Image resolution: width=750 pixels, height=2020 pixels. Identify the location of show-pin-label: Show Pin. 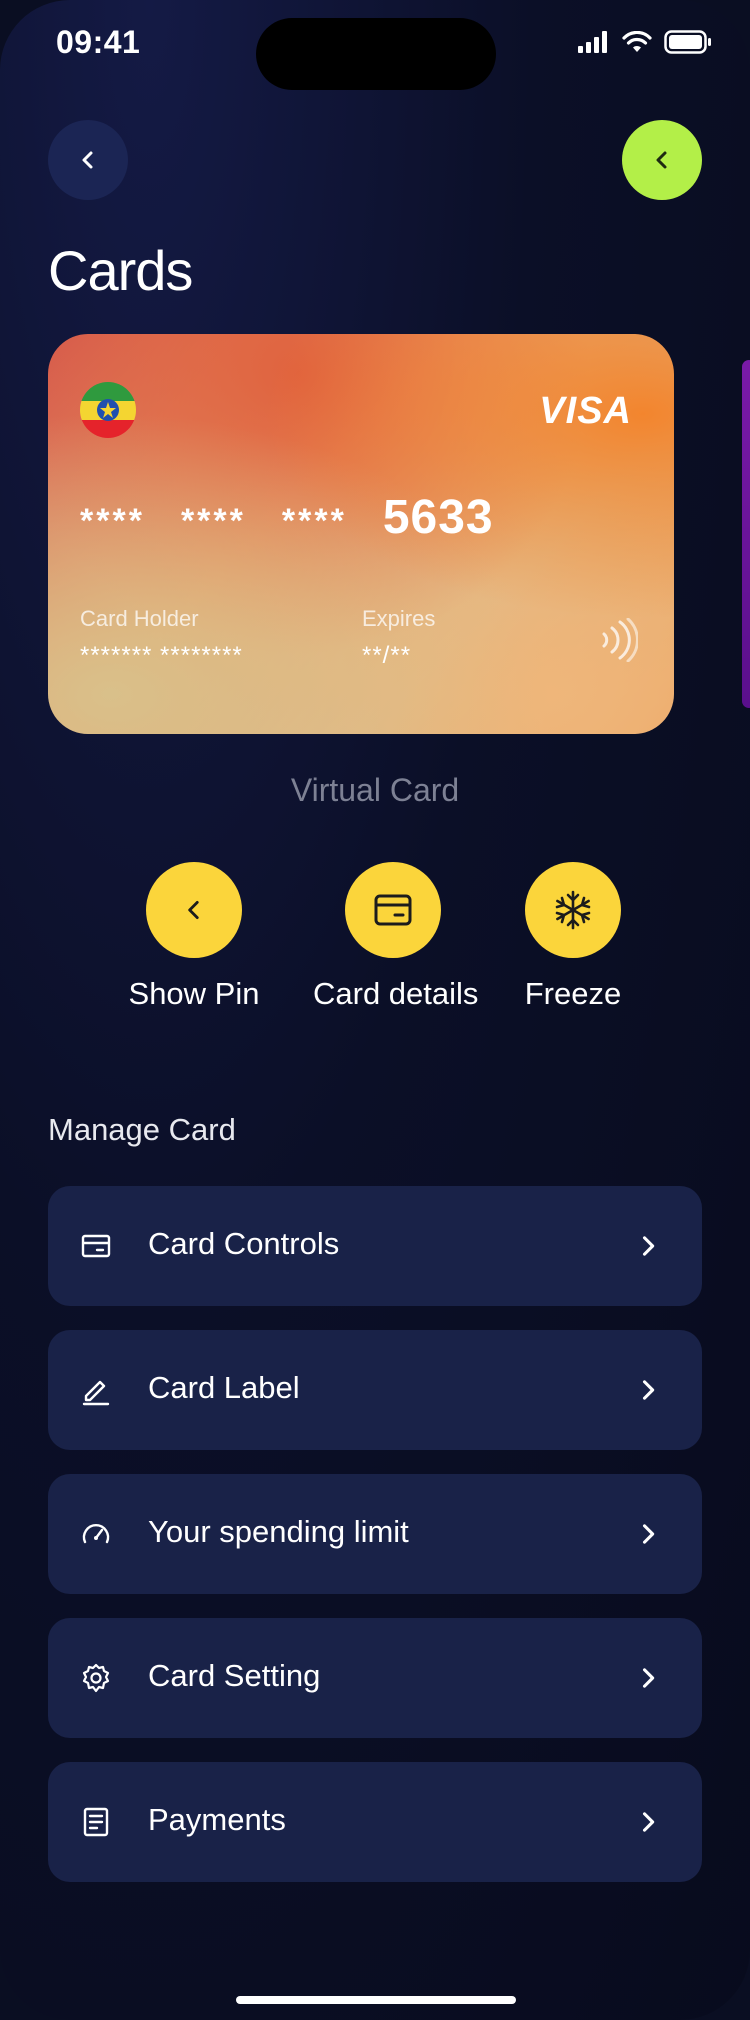
(194, 993).